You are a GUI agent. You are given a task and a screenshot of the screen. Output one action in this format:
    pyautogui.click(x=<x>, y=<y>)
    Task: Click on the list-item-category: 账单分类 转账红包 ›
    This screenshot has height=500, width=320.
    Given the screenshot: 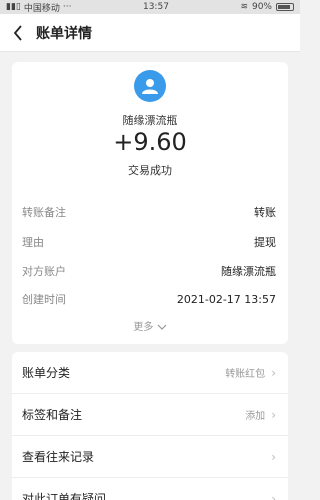 What is the action you would take?
    pyautogui.click(x=150, y=373)
    